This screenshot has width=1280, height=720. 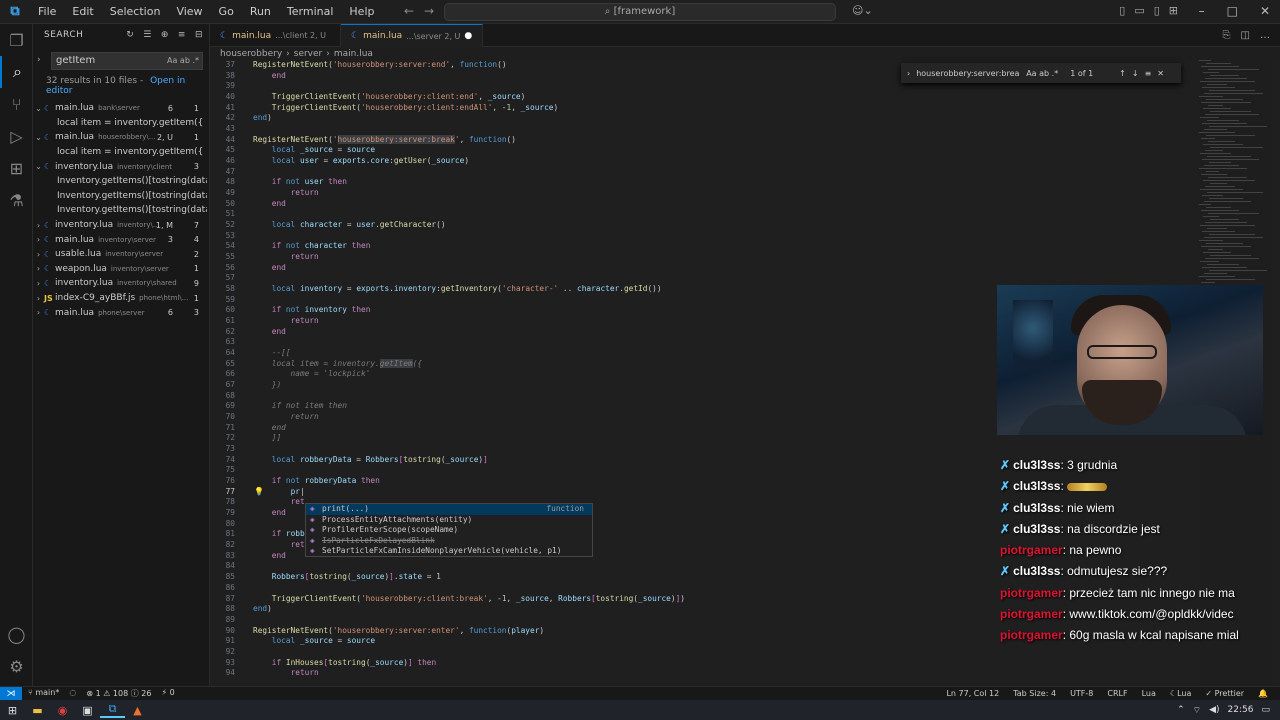 I want to click on result-match: local item = inventory.getItem({, so click(x=121, y=123).